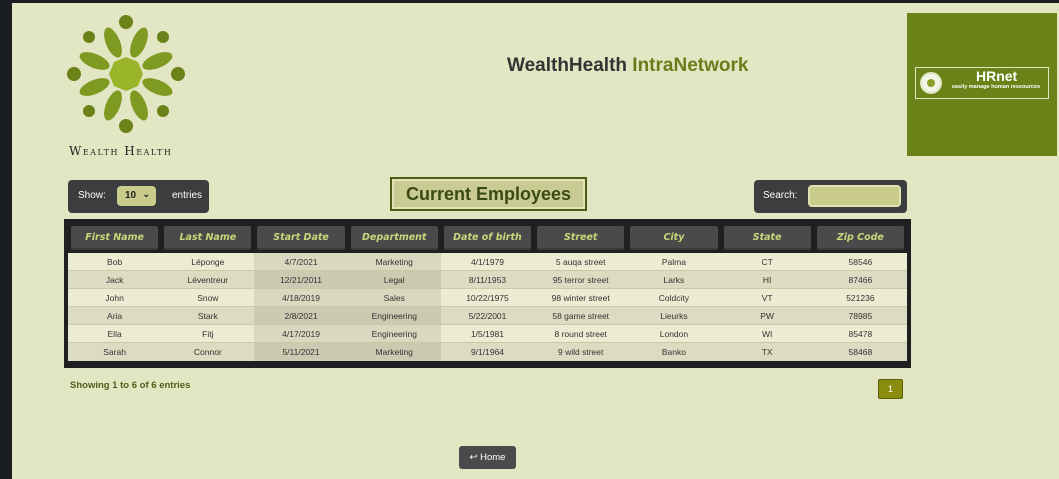 This screenshot has width=1059, height=479. What do you see at coordinates (488, 194) in the screenshot?
I see `section-heading: Current Employees` at bounding box center [488, 194].